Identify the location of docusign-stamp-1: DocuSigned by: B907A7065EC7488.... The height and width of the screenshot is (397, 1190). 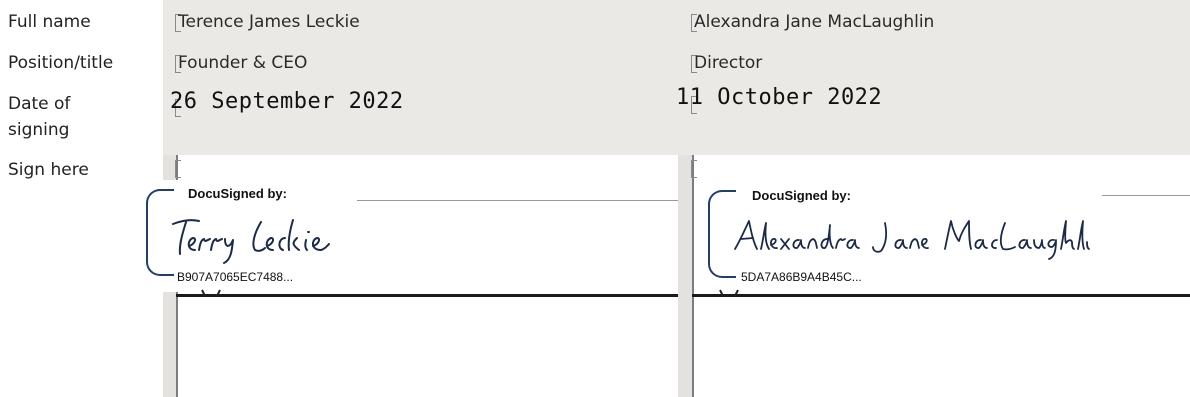
(251, 236).